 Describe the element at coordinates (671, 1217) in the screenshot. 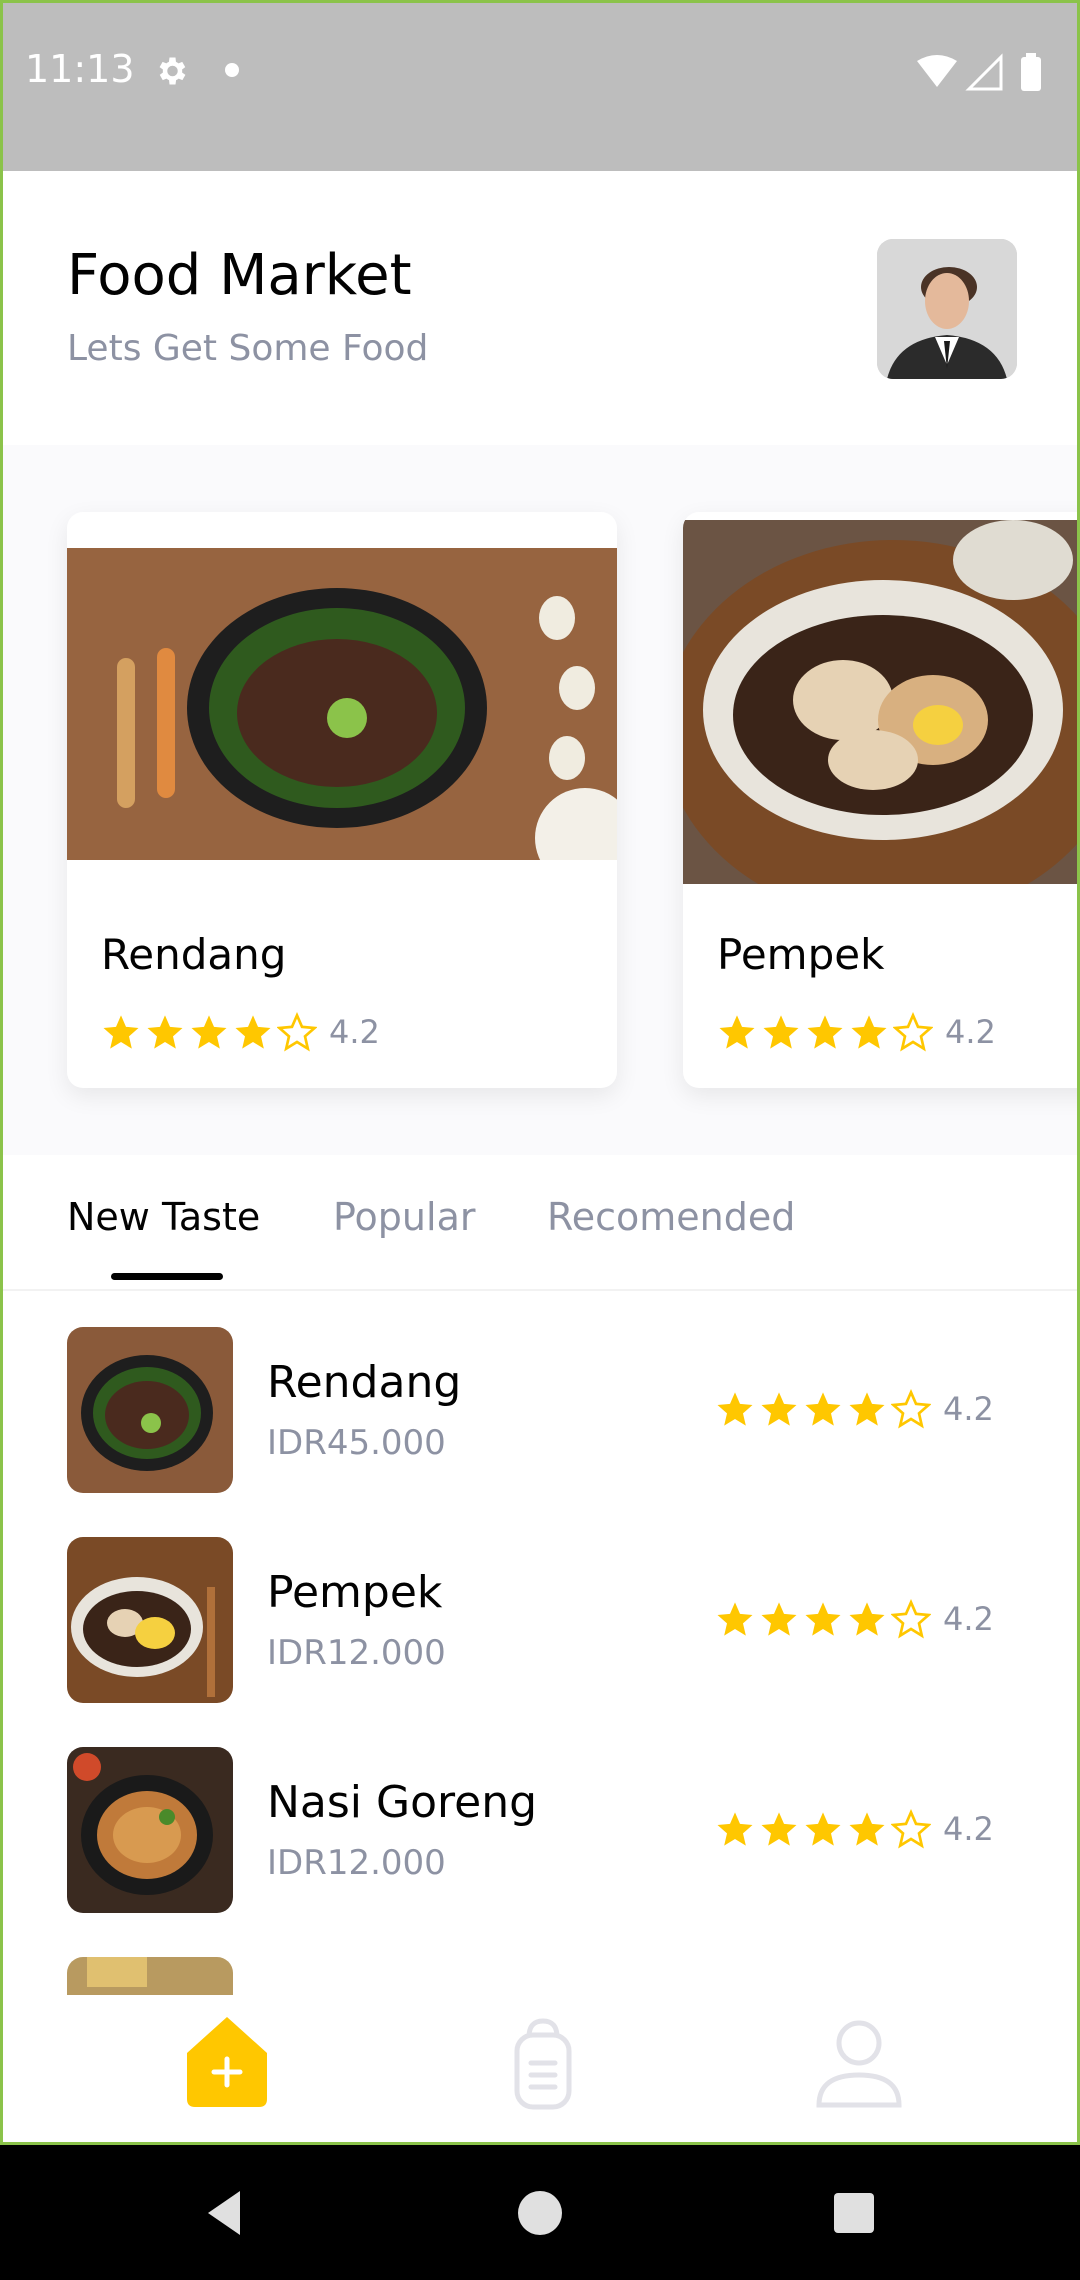

I see `tab-recomended: Recomended` at that location.